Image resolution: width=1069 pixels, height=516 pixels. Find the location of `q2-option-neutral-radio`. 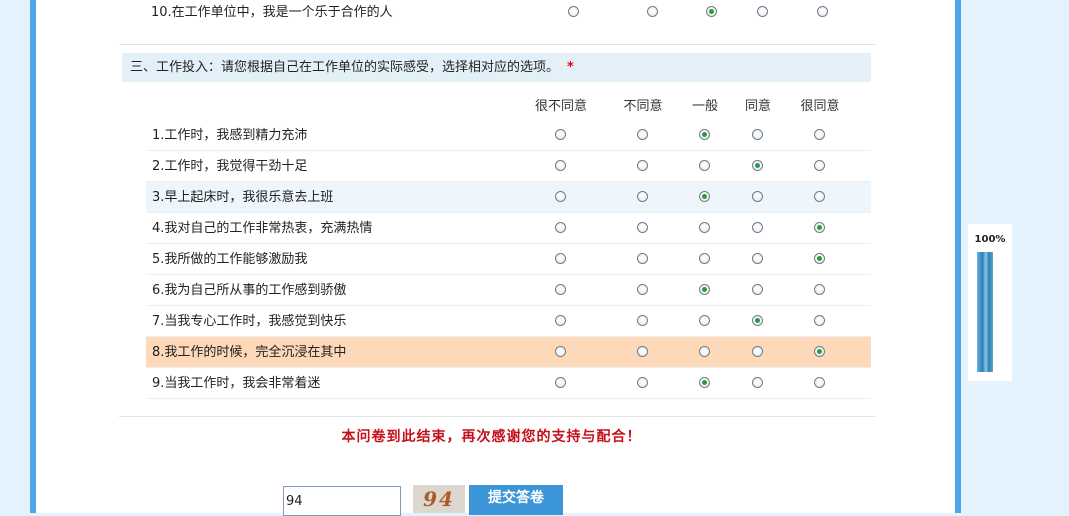

q2-option-neutral-radio is located at coordinates (704, 165).